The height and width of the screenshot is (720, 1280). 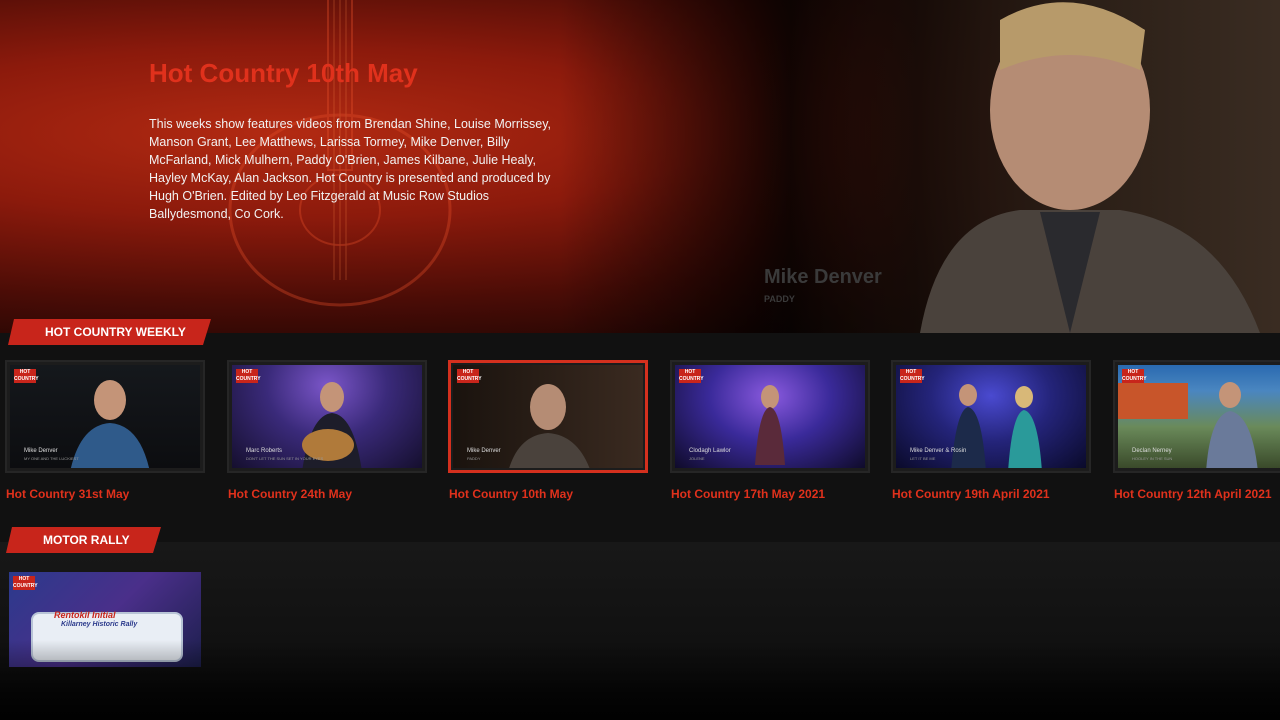 What do you see at coordinates (109, 332) in the screenshot?
I see `section-tag-hot-country-weekly: HOT COUNTRY WEEKLY` at bounding box center [109, 332].